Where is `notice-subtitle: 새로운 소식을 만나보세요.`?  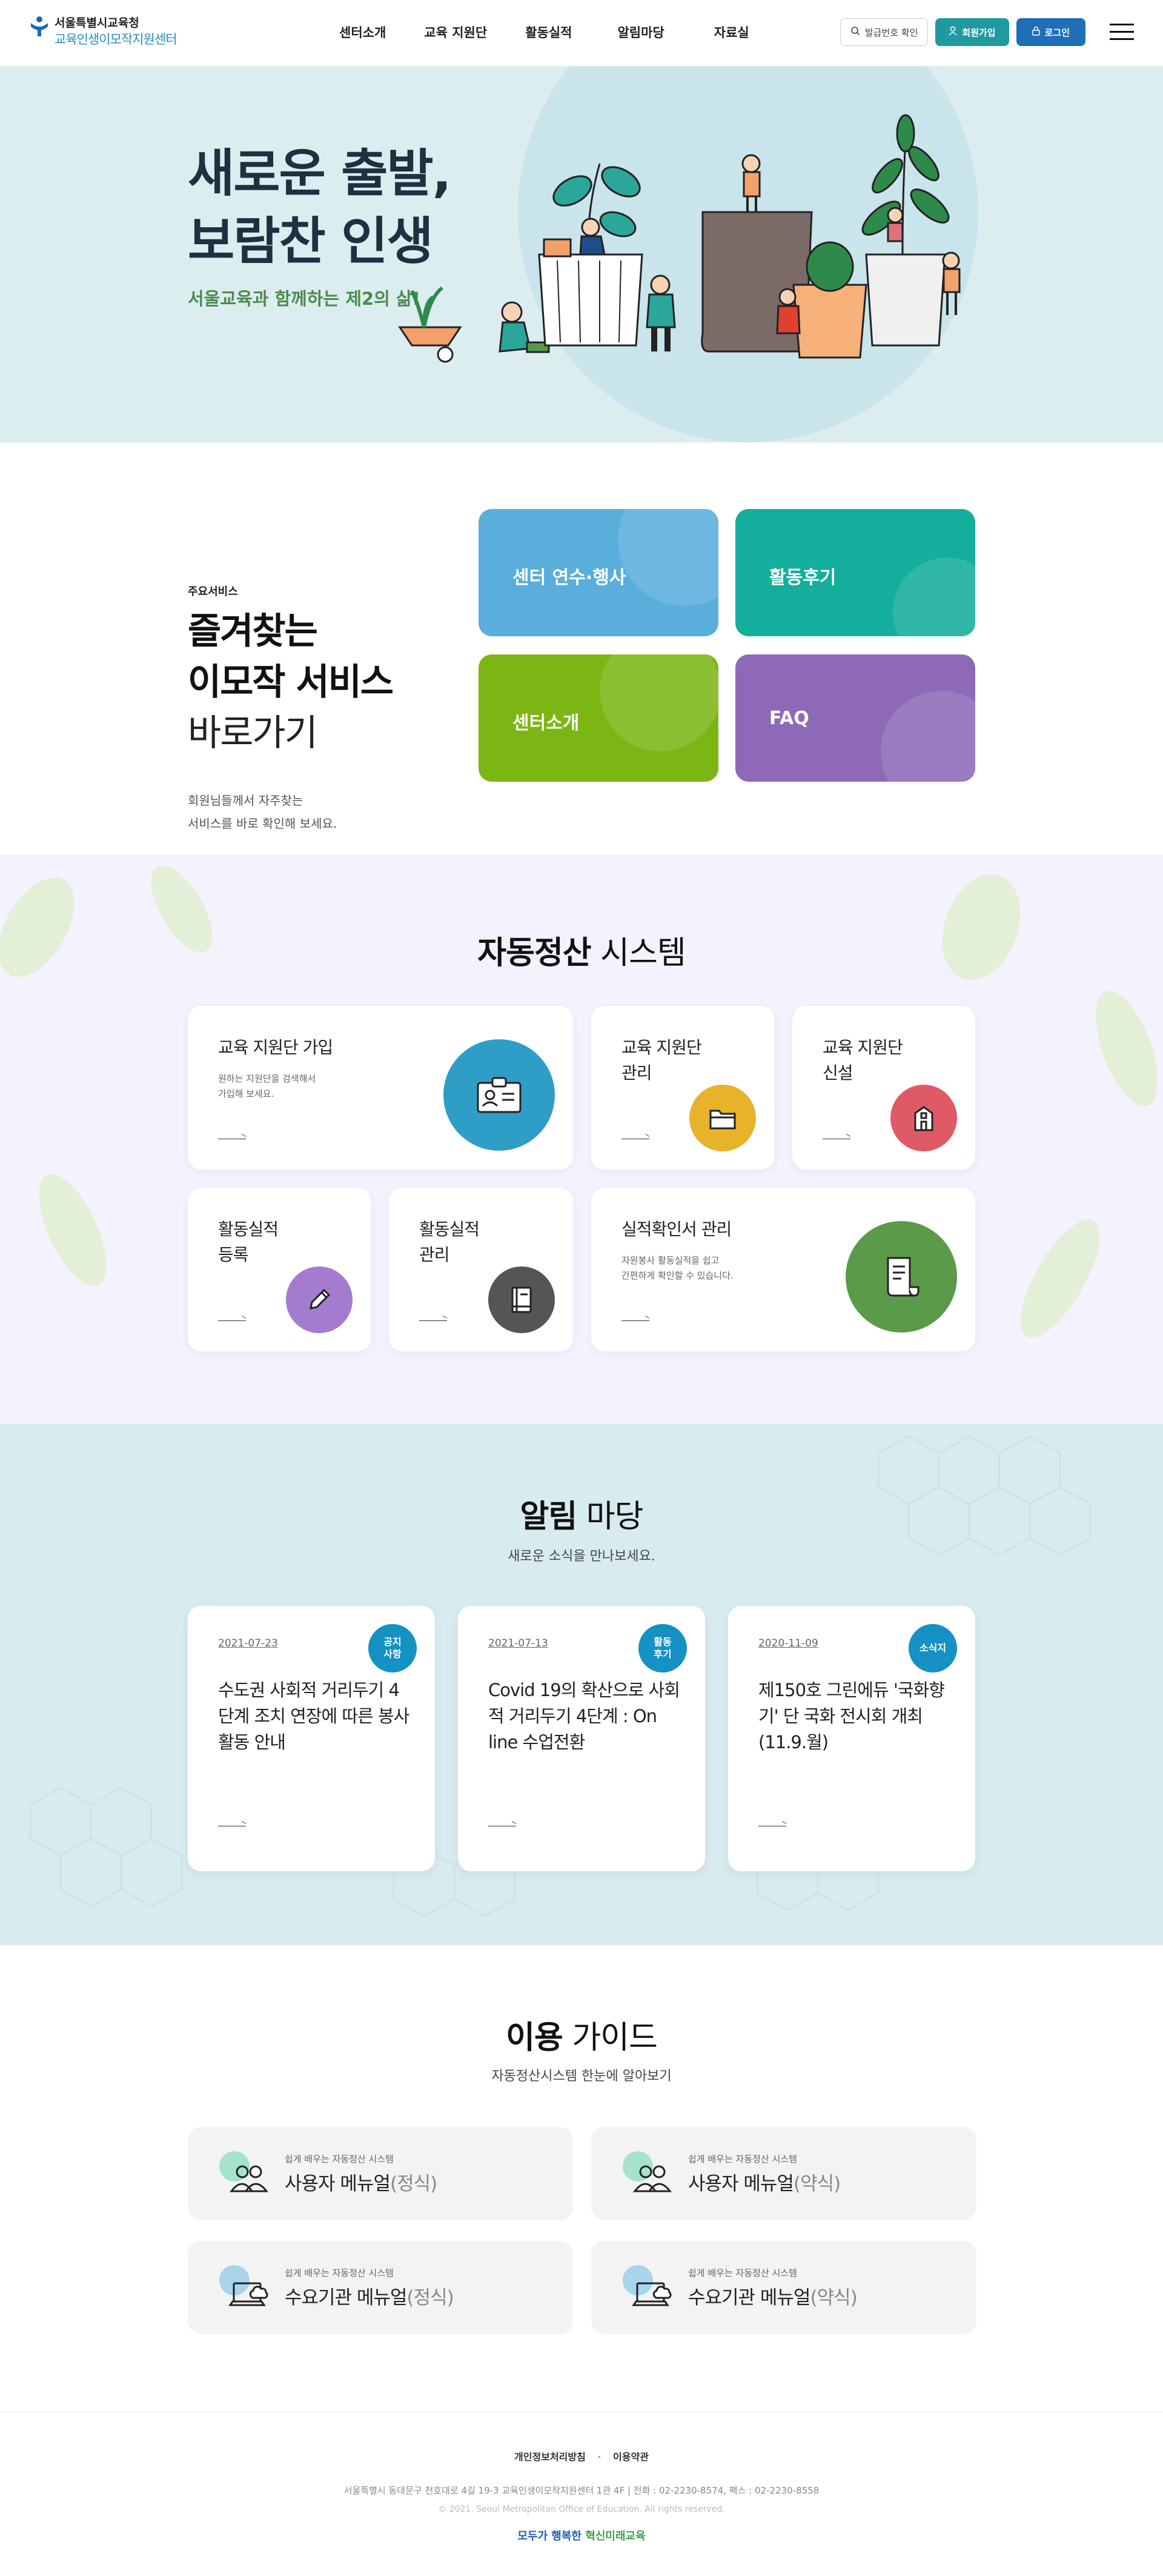
notice-subtitle: 새로운 소식을 만나보세요. is located at coordinates (581, 1556).